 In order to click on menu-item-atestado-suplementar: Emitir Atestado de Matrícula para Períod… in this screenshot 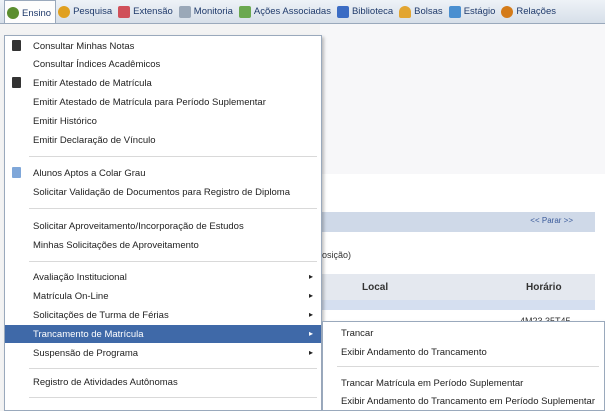, I will do `click(163, 102)`.